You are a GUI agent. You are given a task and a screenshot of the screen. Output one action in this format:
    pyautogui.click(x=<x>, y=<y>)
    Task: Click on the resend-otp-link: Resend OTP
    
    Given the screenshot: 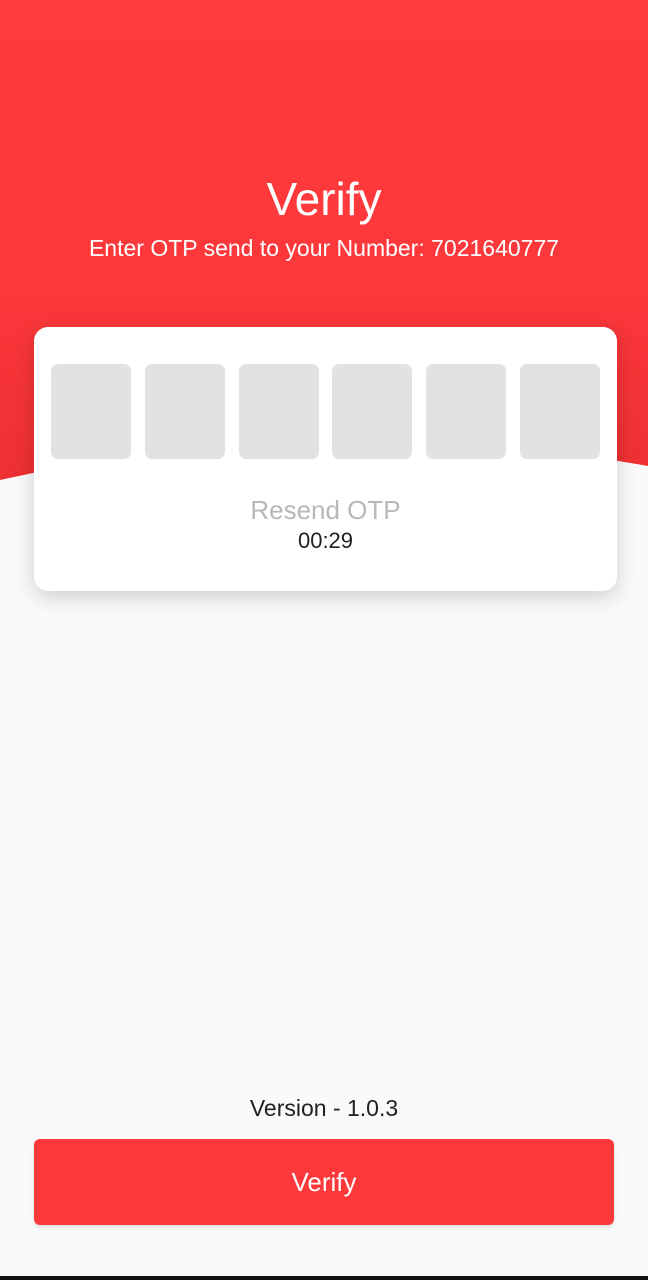 What is the action you would take?
    pyautogui.click(x=325, y=510)
    